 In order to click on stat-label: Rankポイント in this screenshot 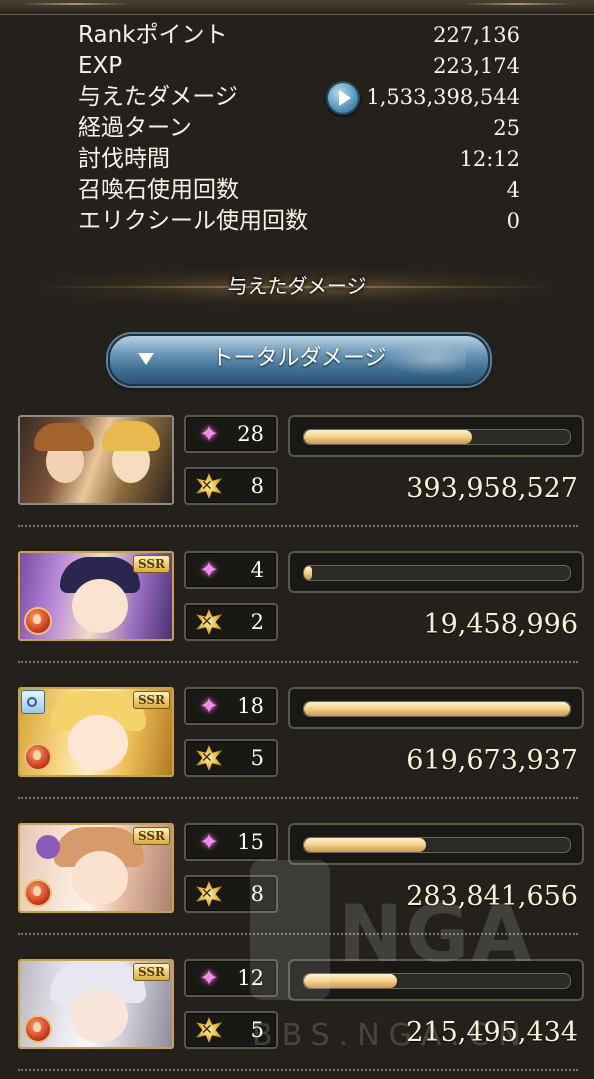, I will do `click(153, 35)`.